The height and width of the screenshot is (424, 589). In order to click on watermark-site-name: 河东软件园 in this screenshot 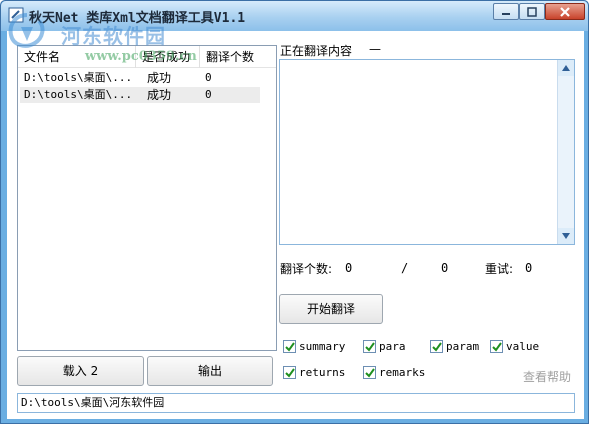, I will do `click(113, 36)`.